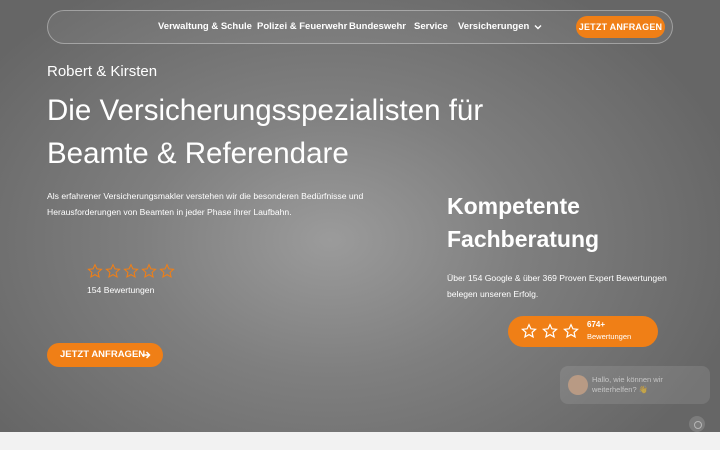 Image resolution: width=720 pixels, height=450 pixels. Describe the element at coordinates (377, 27) in the screenshot. I see `nav-link-bundeswehr: Bundeswehr` at that location.